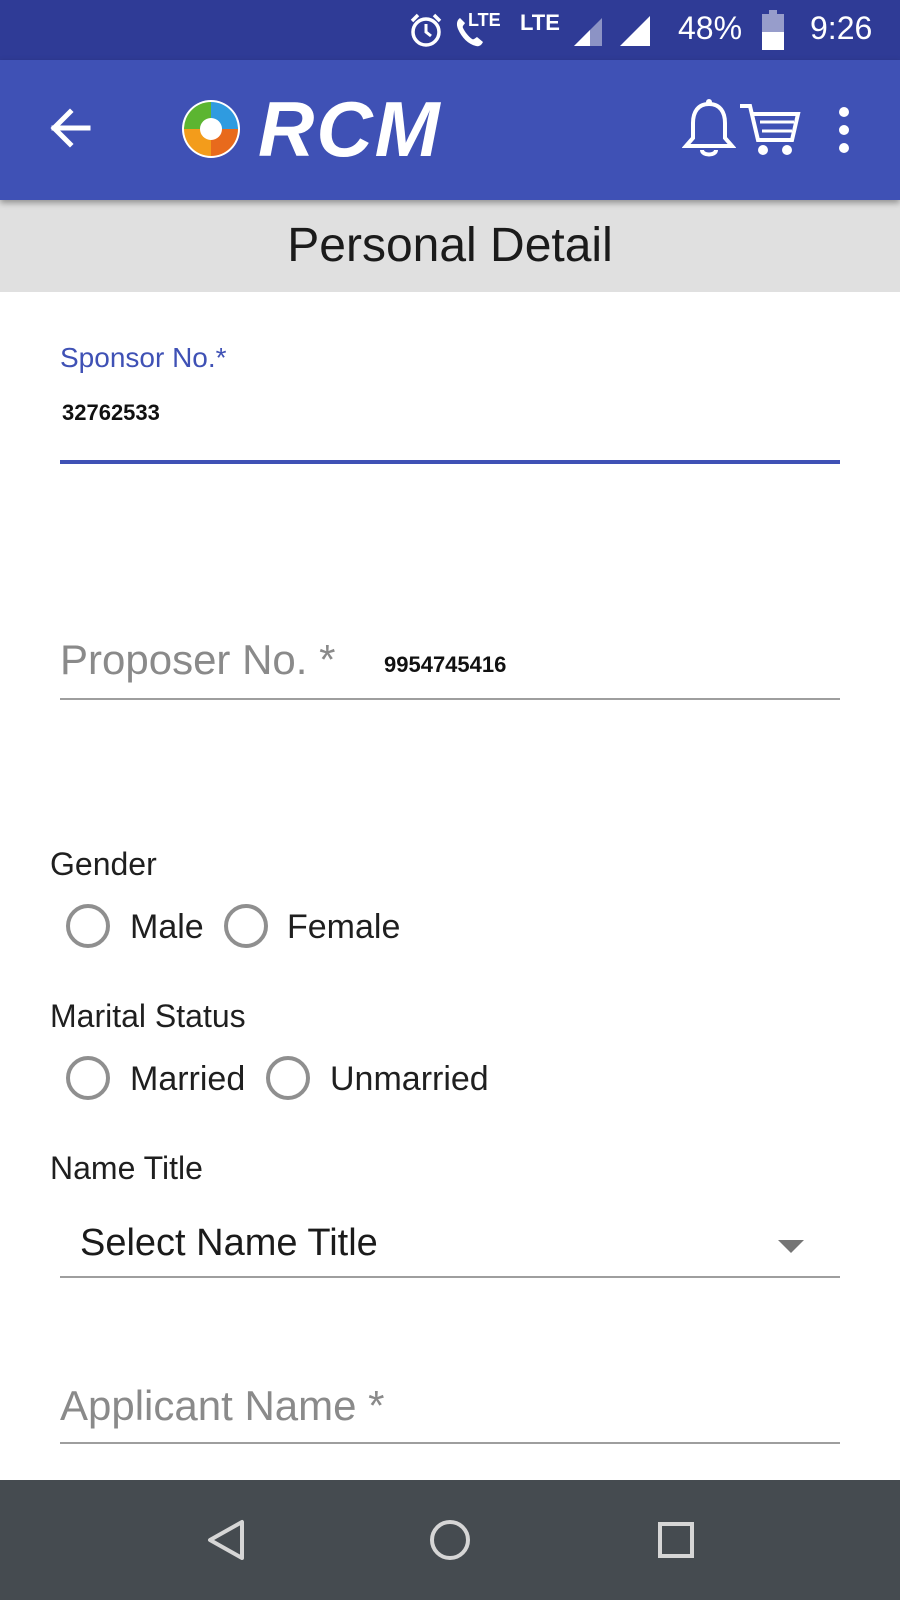 The width and height of the screenshot is (900, 1600). I want to click on sponsor-input: 32762533, so click(111, 413).